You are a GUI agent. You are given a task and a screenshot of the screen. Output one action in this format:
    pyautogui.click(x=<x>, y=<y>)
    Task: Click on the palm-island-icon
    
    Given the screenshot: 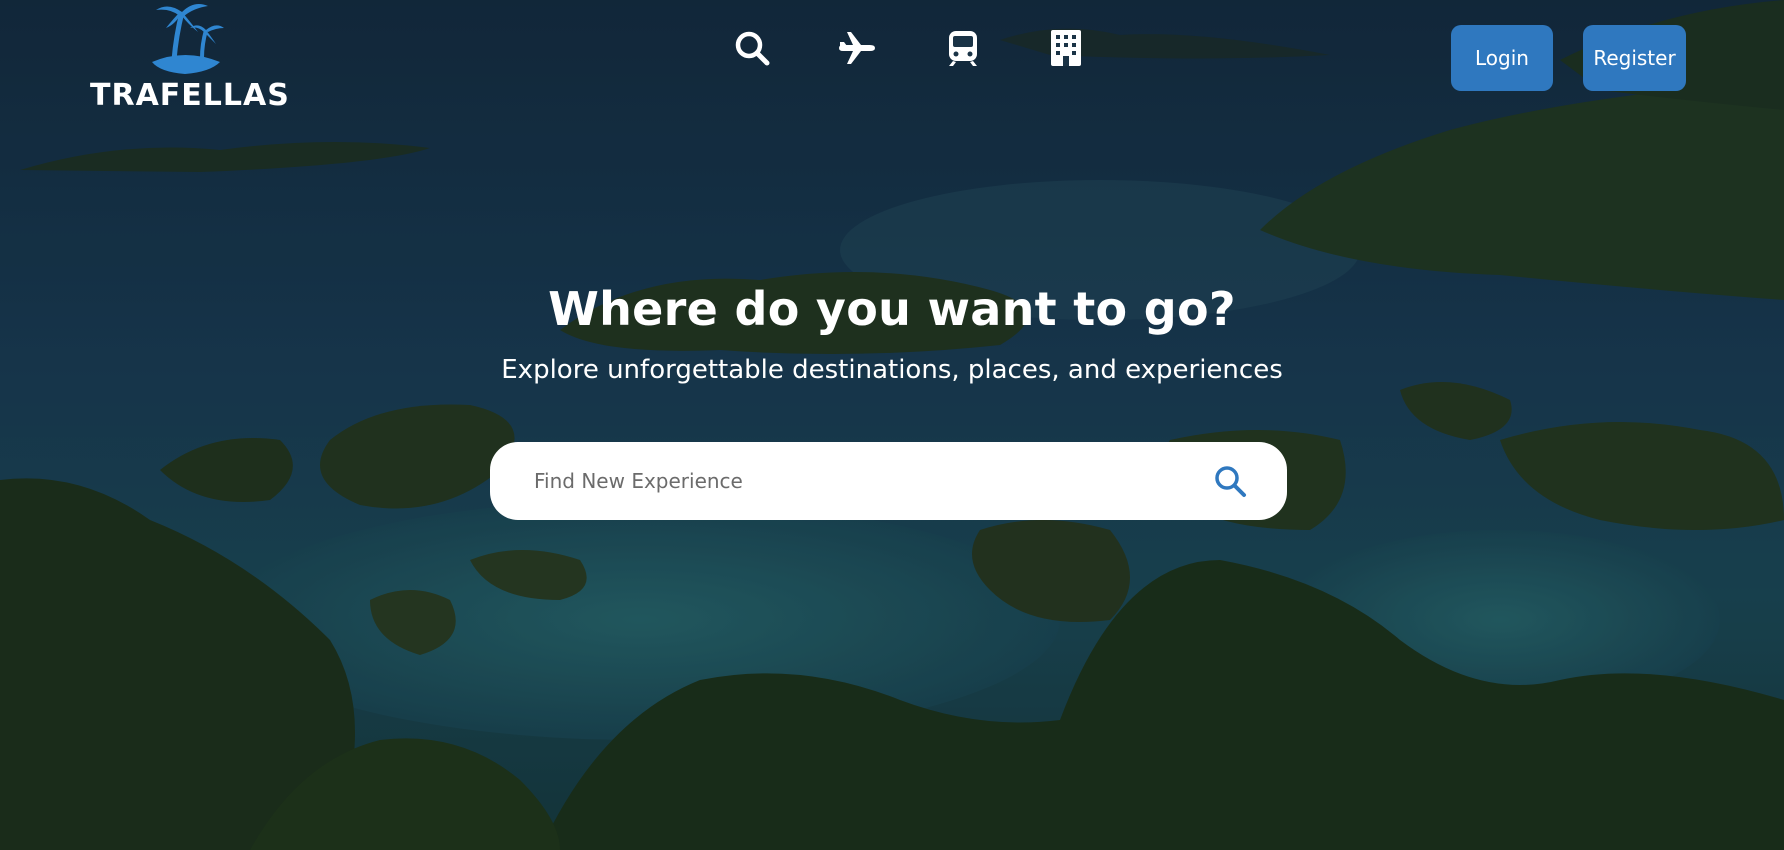 What is the action you would take?
    pyautogui.click(x=188, y=39)
    